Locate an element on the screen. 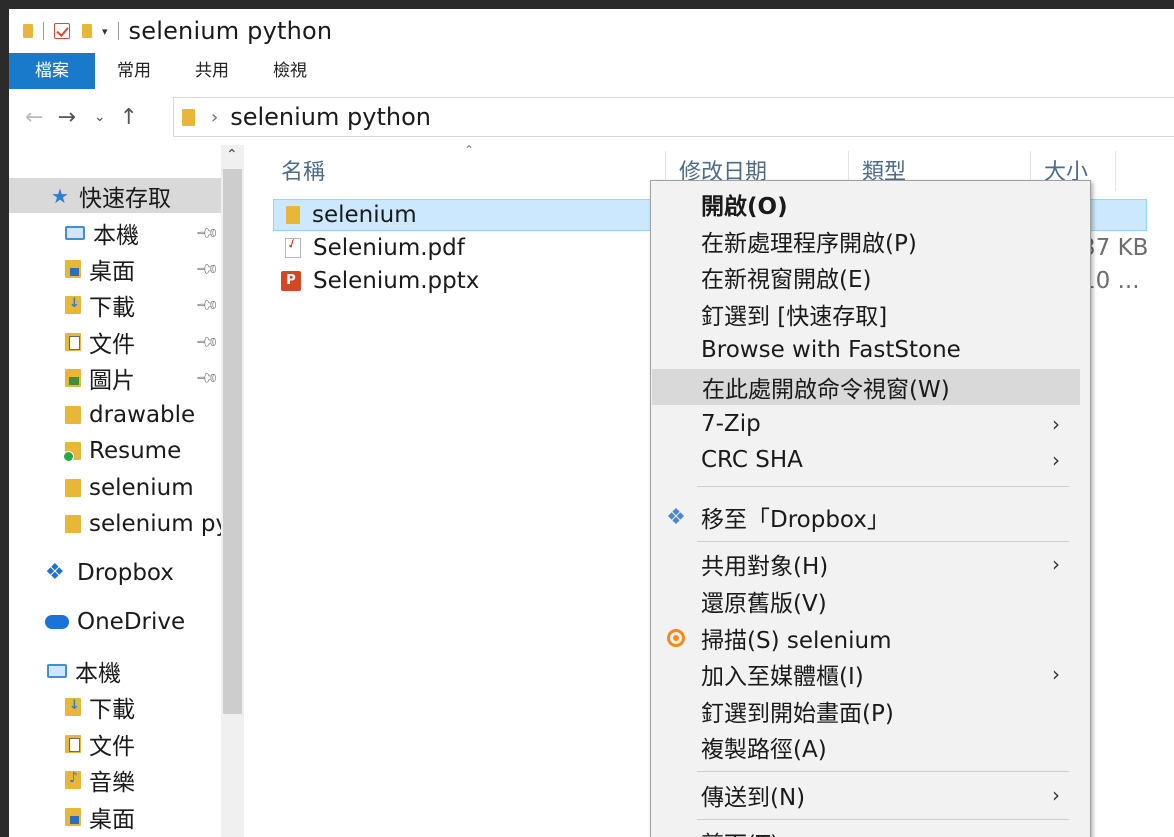  menu-item-pin-start: 釘選到開始畫面(P) is located at coordinates (870, 711).